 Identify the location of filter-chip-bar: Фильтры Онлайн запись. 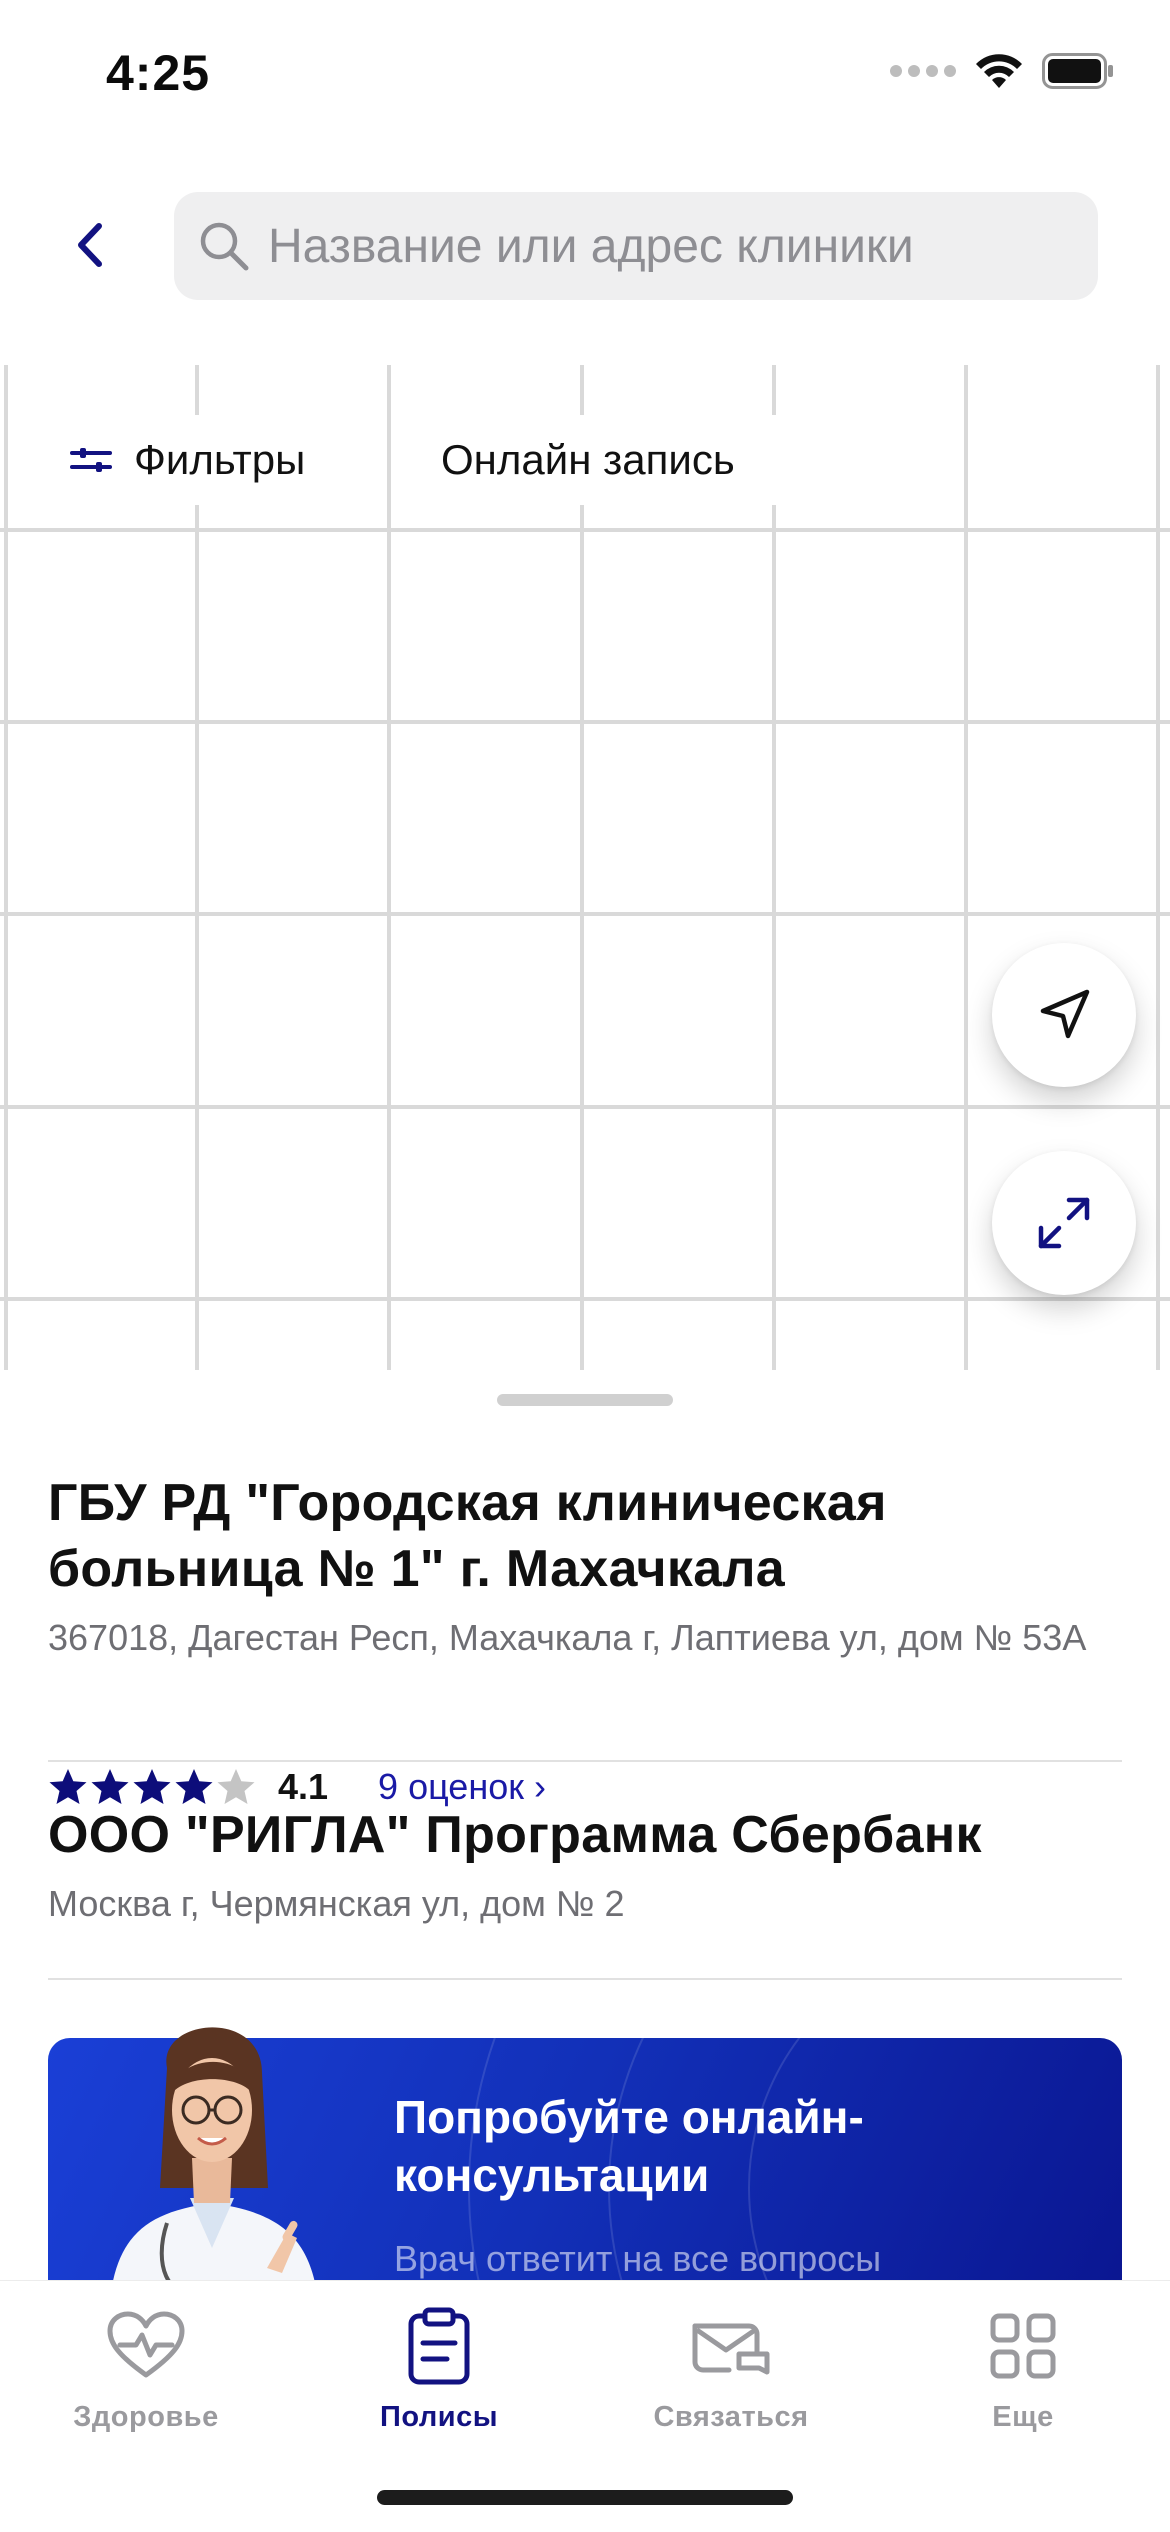
(585, 440).